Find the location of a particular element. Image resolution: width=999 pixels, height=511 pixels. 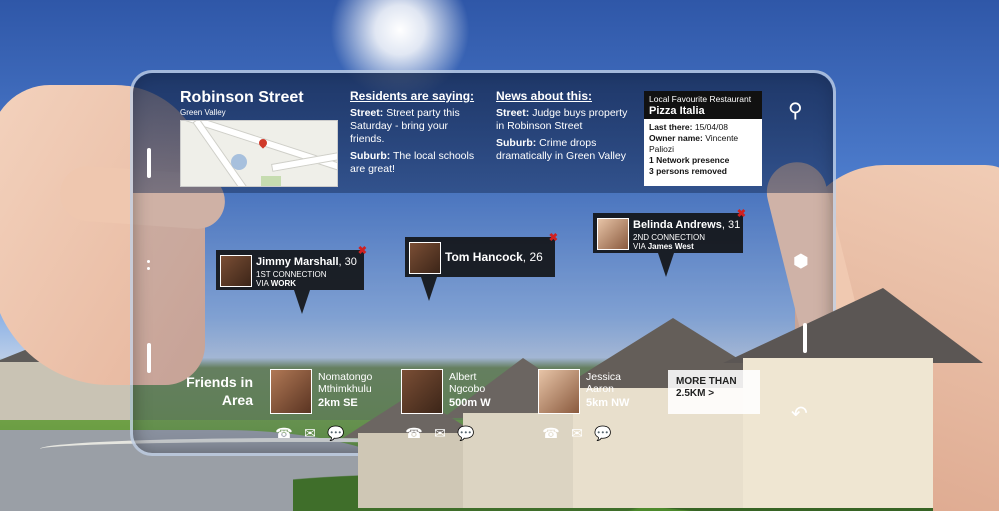

house-roof is located at coordinates (853, 325).